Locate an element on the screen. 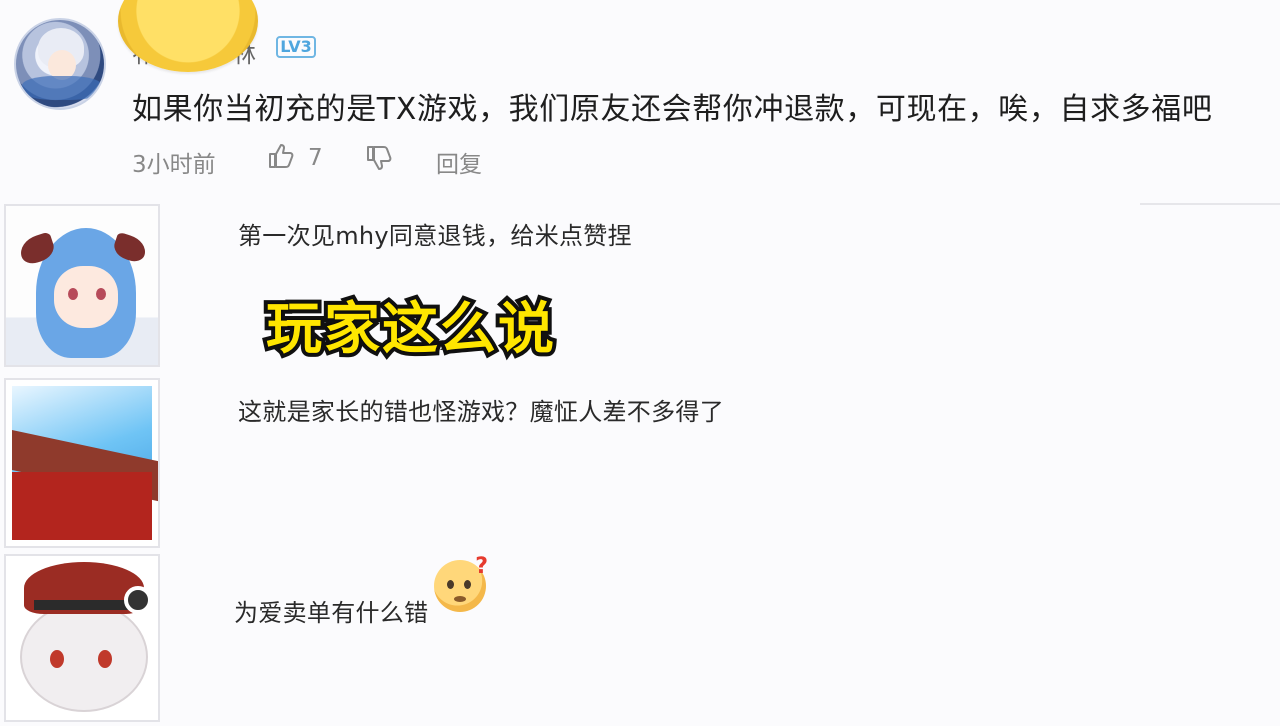 Image resolution: width=1280 pixels, height=726 pixels. reply-text-1: 第一次见mhy同意退钱，给米点赞捏 is located at coordinates (435, 236).